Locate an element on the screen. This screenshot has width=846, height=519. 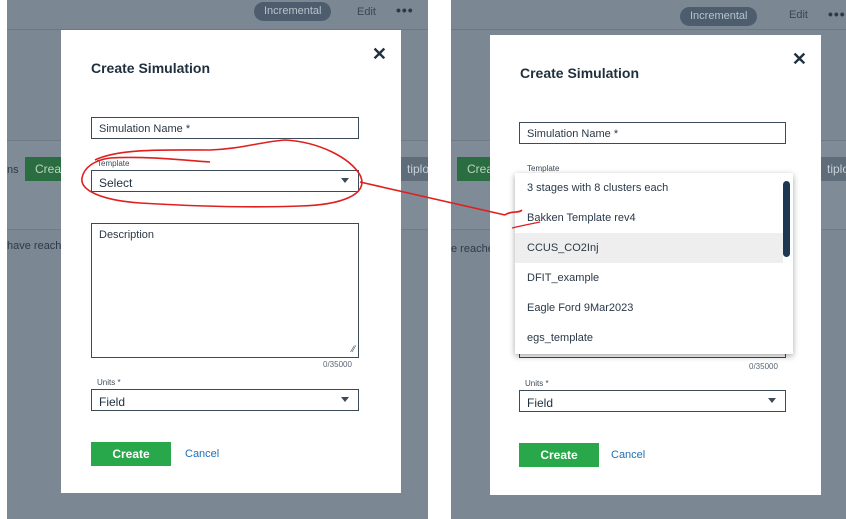
template-select: Select is located at coordinates (225, 181).